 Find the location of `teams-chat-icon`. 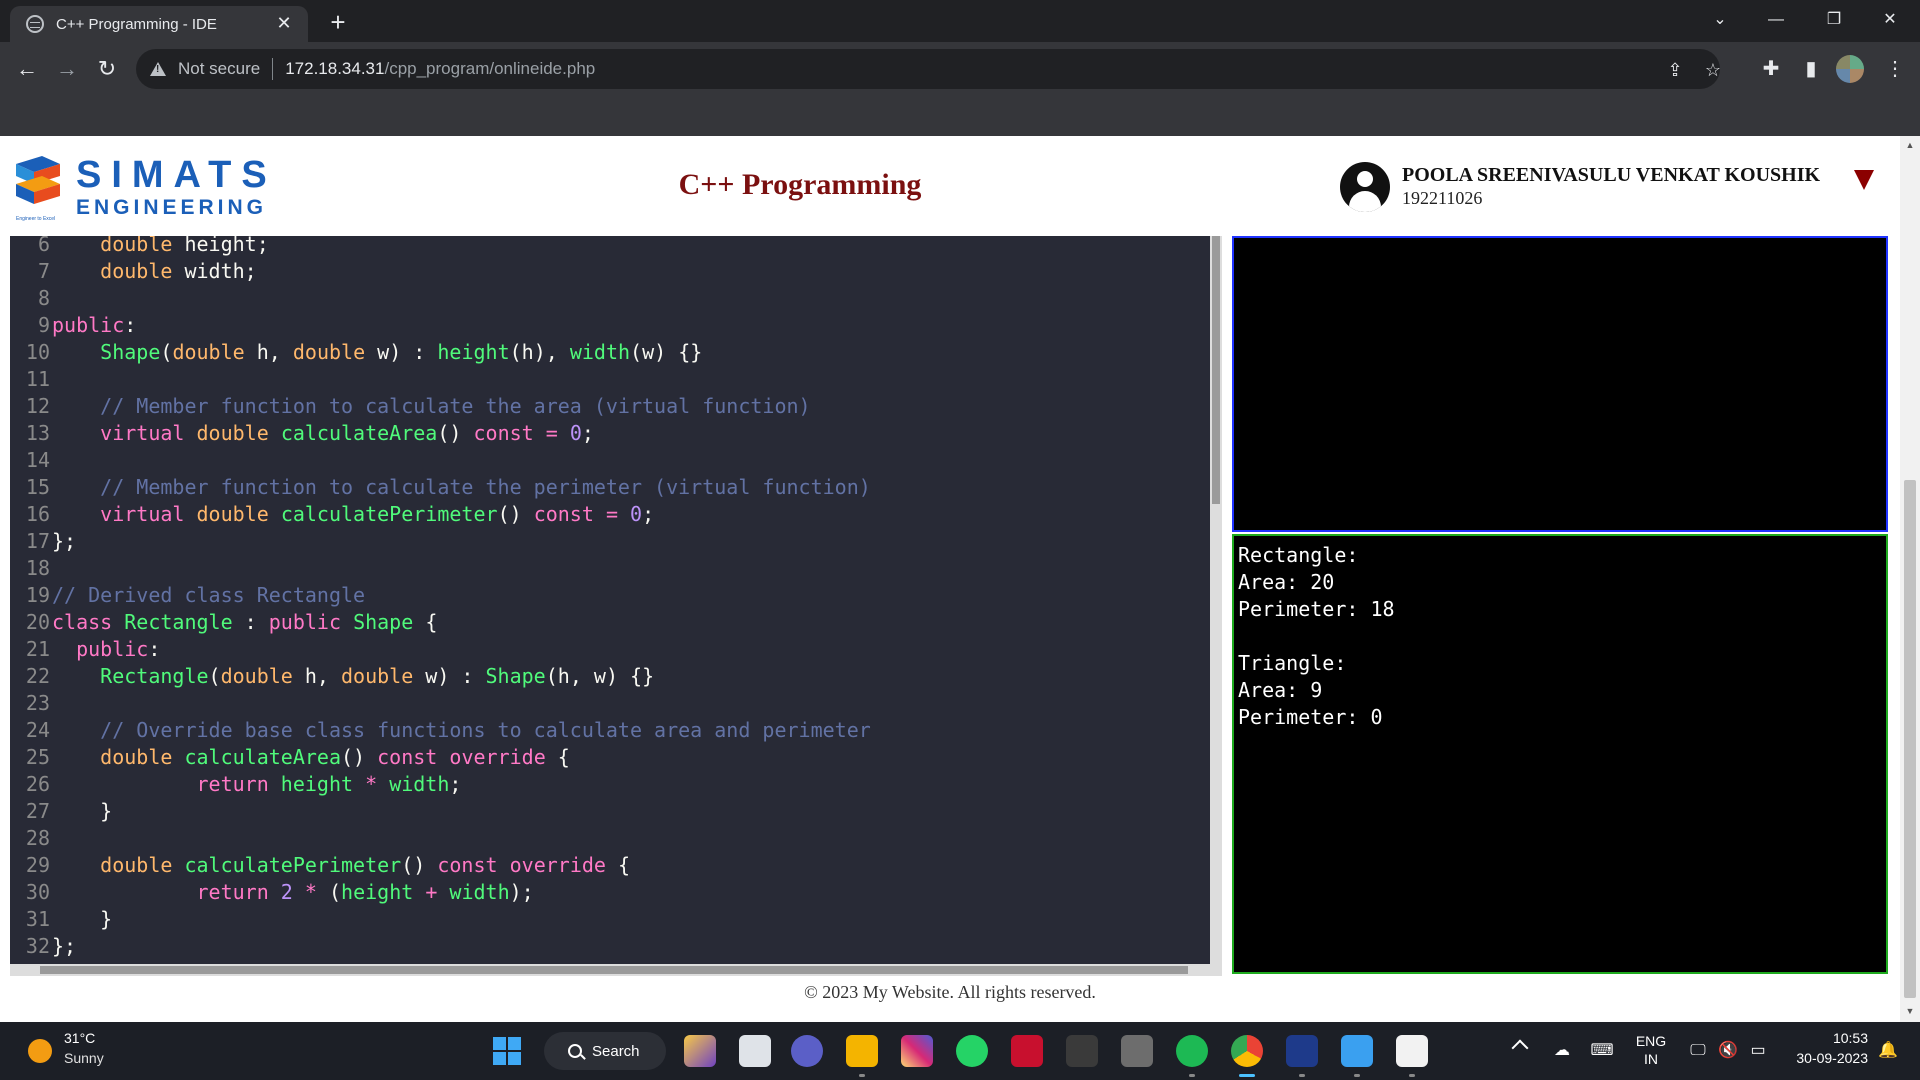

teams-chat-icon is located at coordinates (807, 1051).